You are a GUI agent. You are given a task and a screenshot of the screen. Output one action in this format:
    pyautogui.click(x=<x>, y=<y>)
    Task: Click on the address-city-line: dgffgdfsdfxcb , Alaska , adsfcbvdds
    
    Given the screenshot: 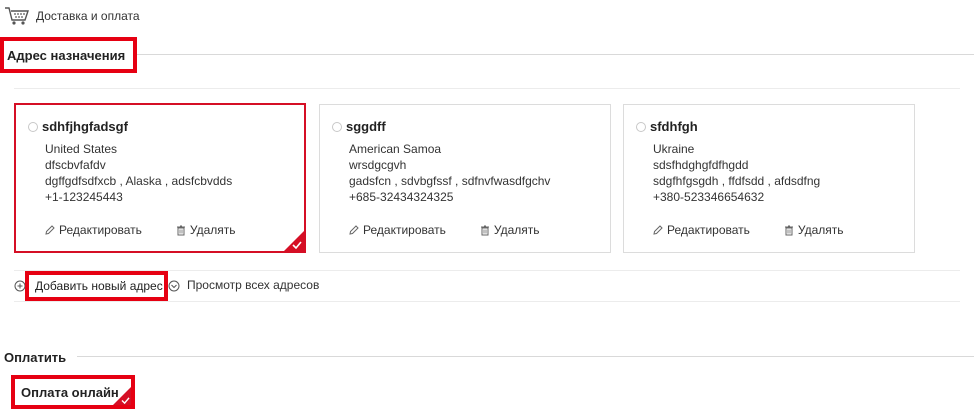 What is the action you would take?
    pyautogui.click(x=139, y=181)
    